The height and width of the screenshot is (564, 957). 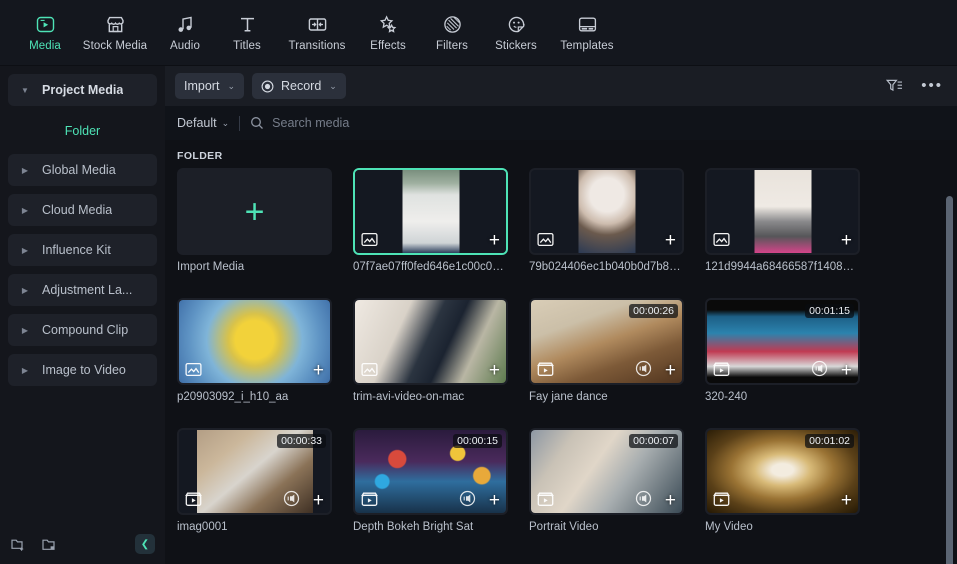 What do you see at coordinates (85, 330) in the screenshot?
I see `sidebar-item-label: Compound Clip` at bounding box center [85, 330].